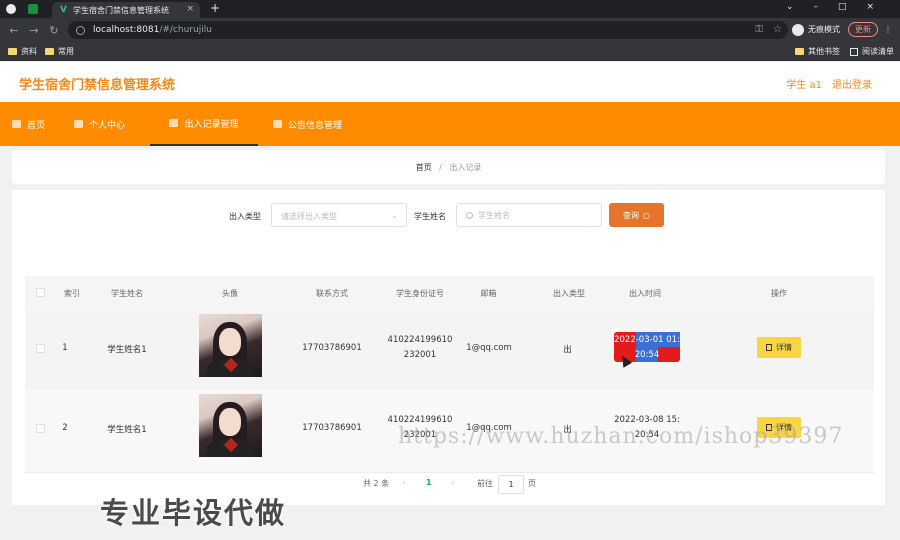 The image size is (900, 540). Describe the element at coordinates (888, 29) in the screenshot. I see `menu-icon: ⋮` at that location.